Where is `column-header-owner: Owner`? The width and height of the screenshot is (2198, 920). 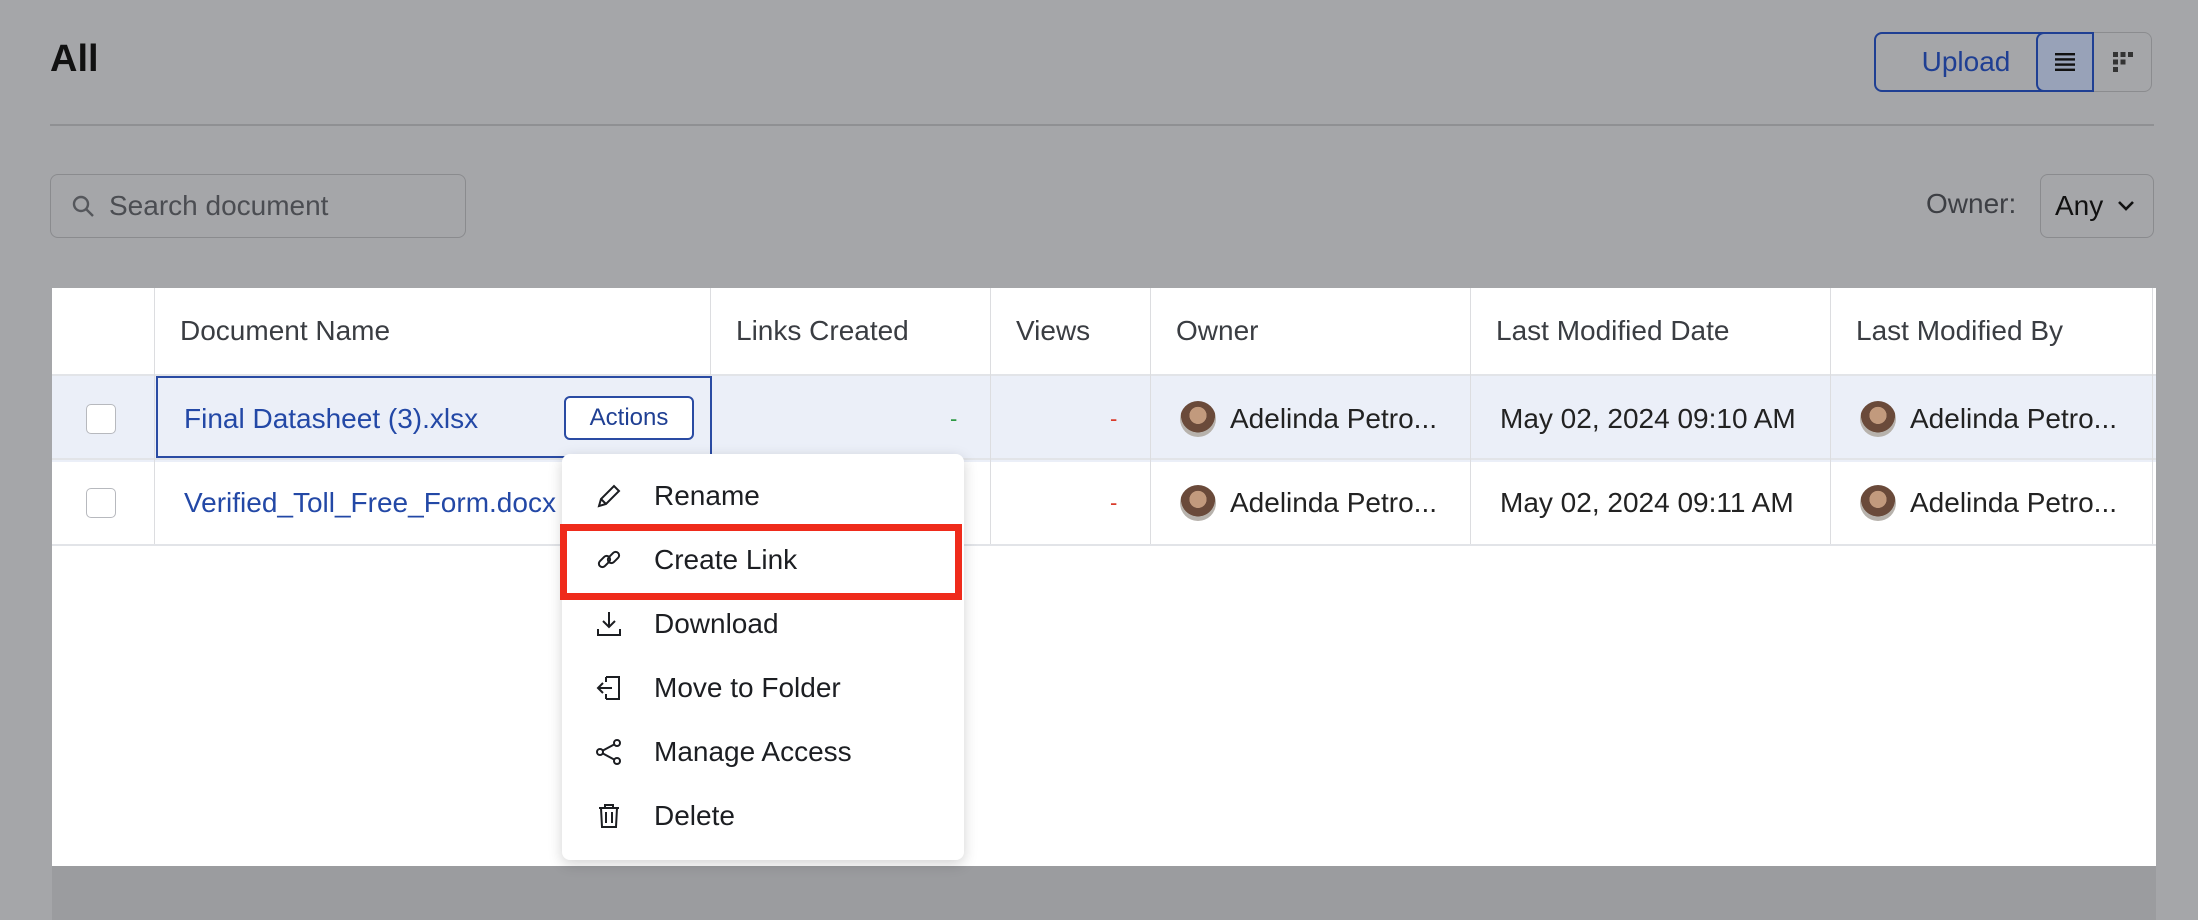 column-header-owner: Owner is located at coordinates (1217, 331).